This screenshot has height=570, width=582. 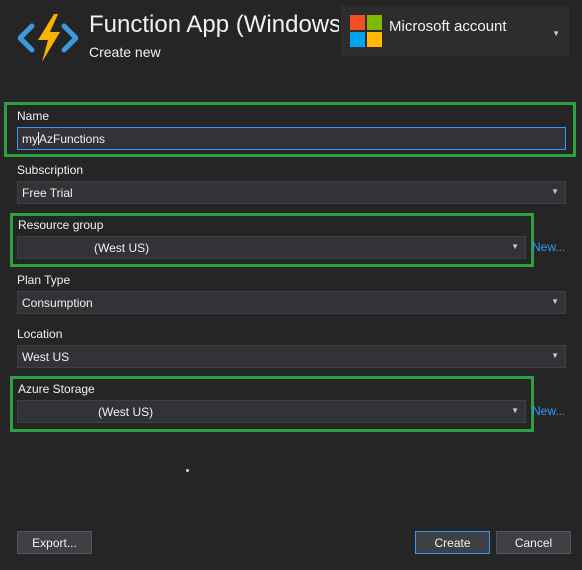 I want to click on name-value-start: my, so click(x=30, y=139).